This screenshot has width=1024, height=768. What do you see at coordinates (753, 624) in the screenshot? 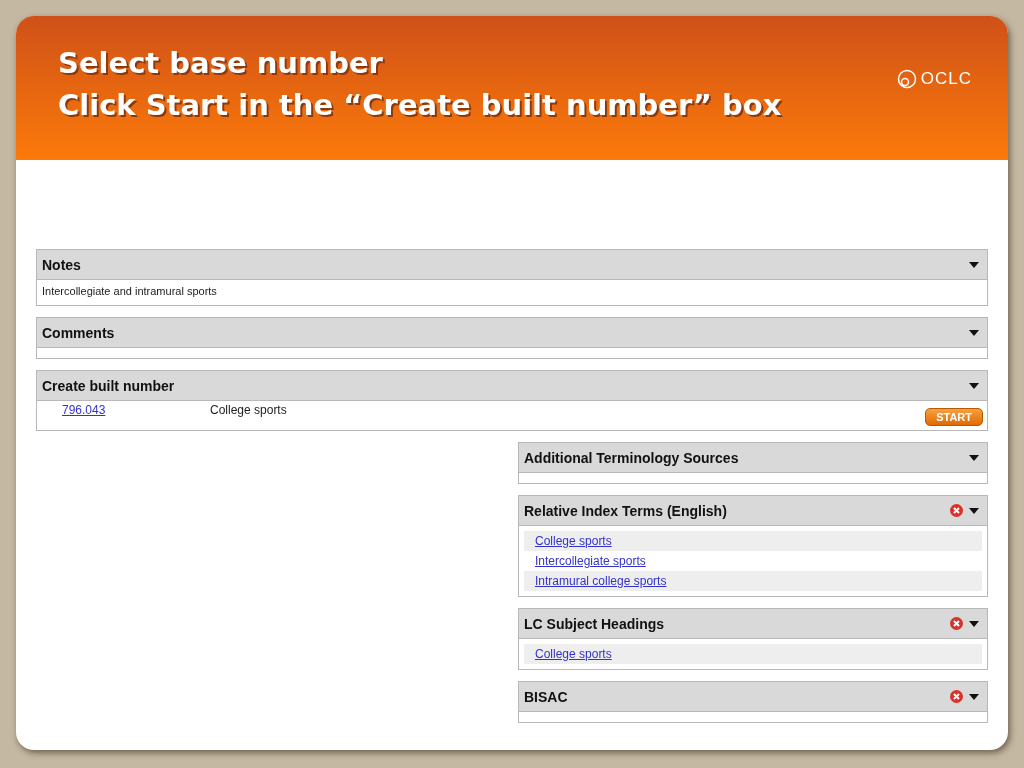
I see `panel-header: LC Subject Headings` at bounding box center [753, 624].